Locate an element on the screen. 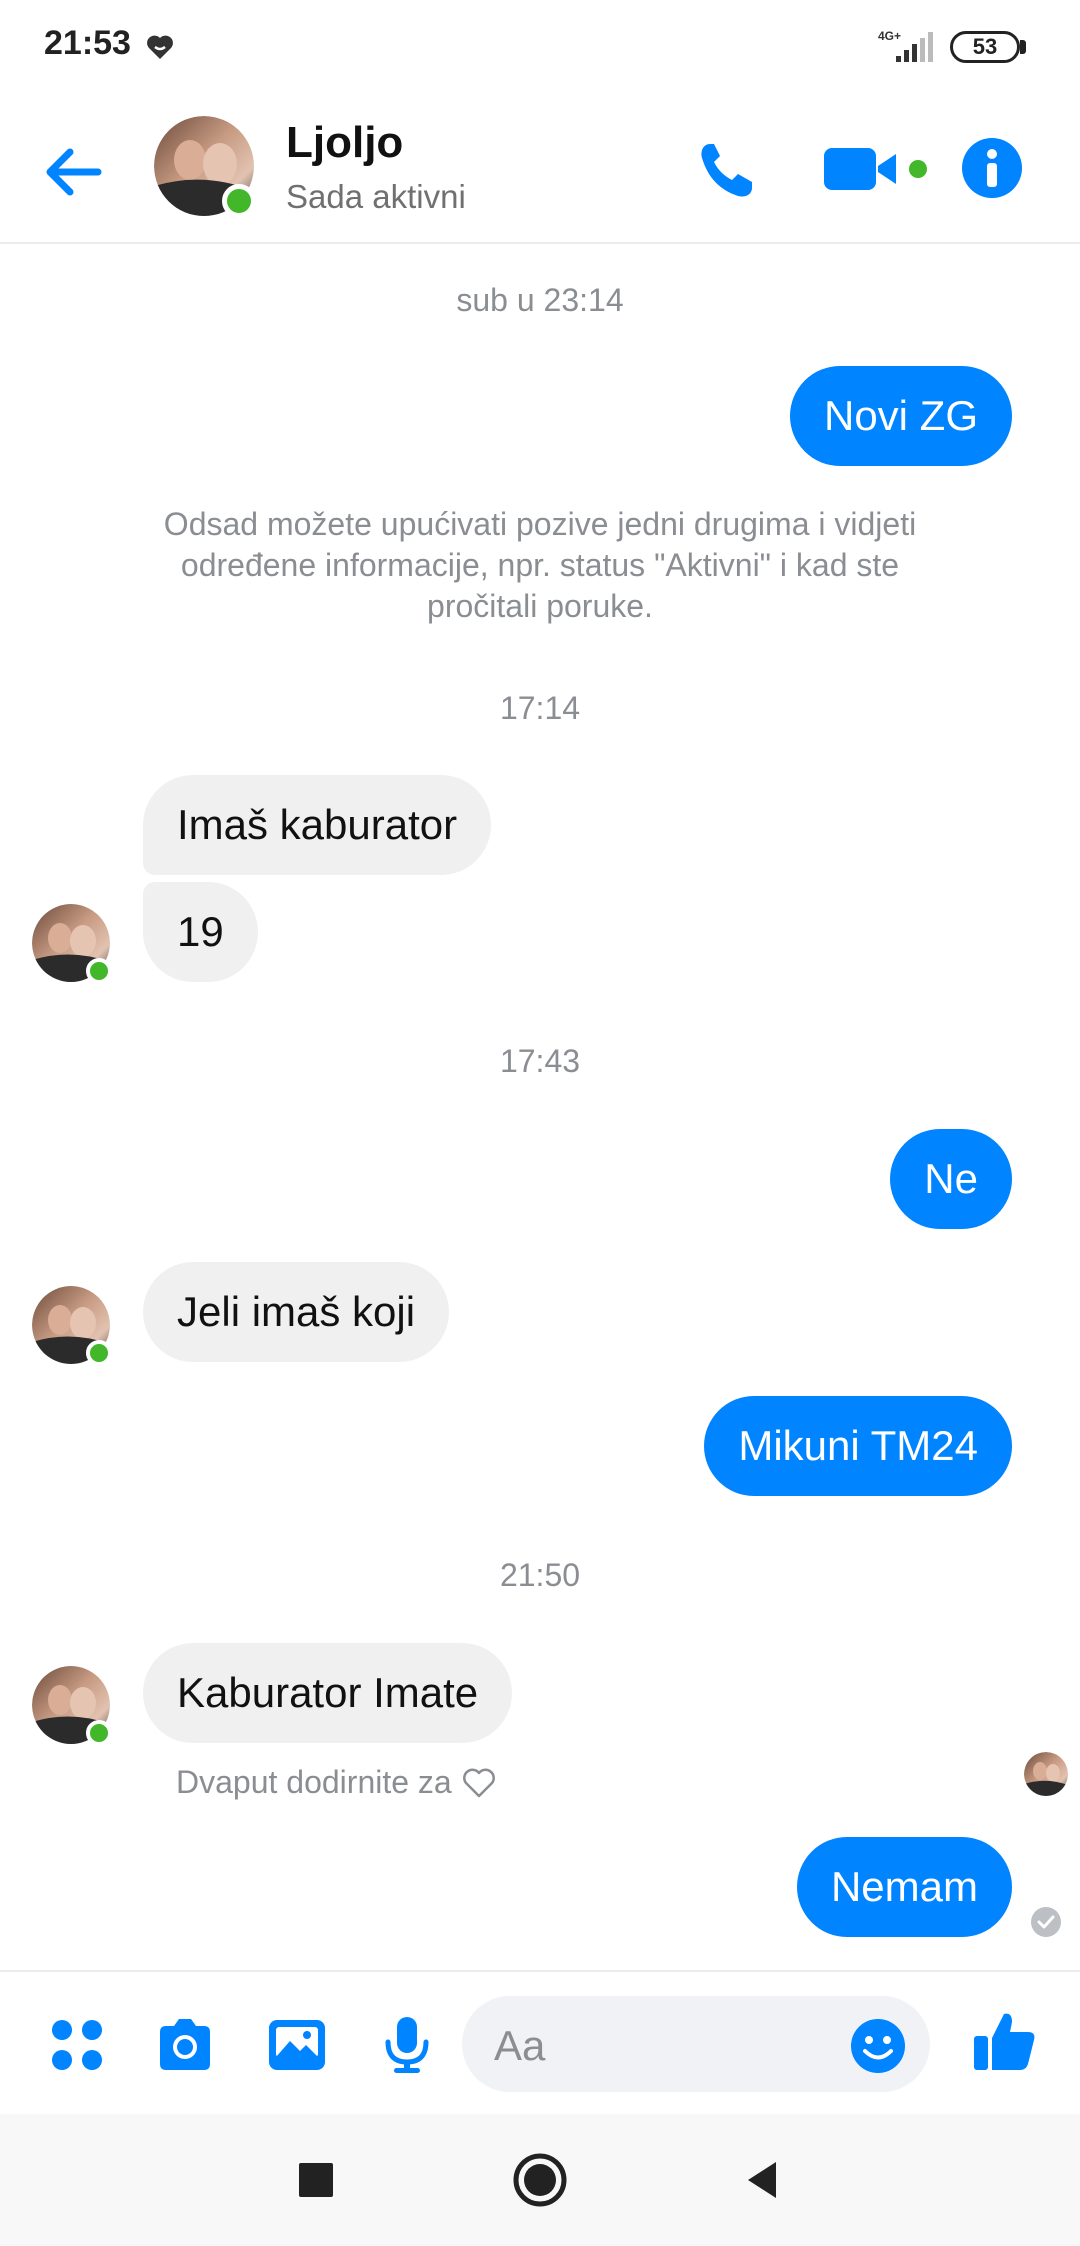  back-nav-icon is located at coordinates (762, 2180).